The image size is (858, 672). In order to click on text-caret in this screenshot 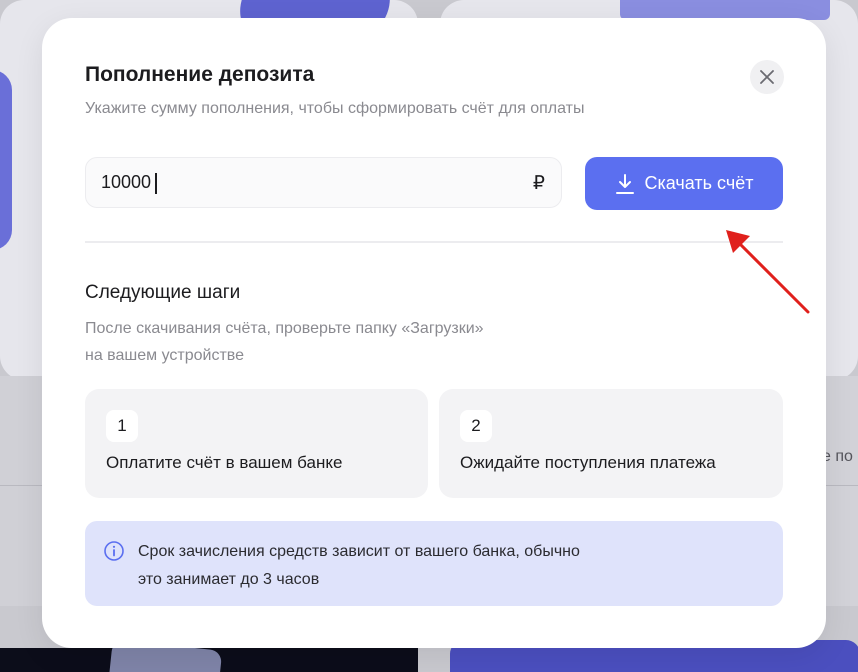, I will do `click(156, 183)`.